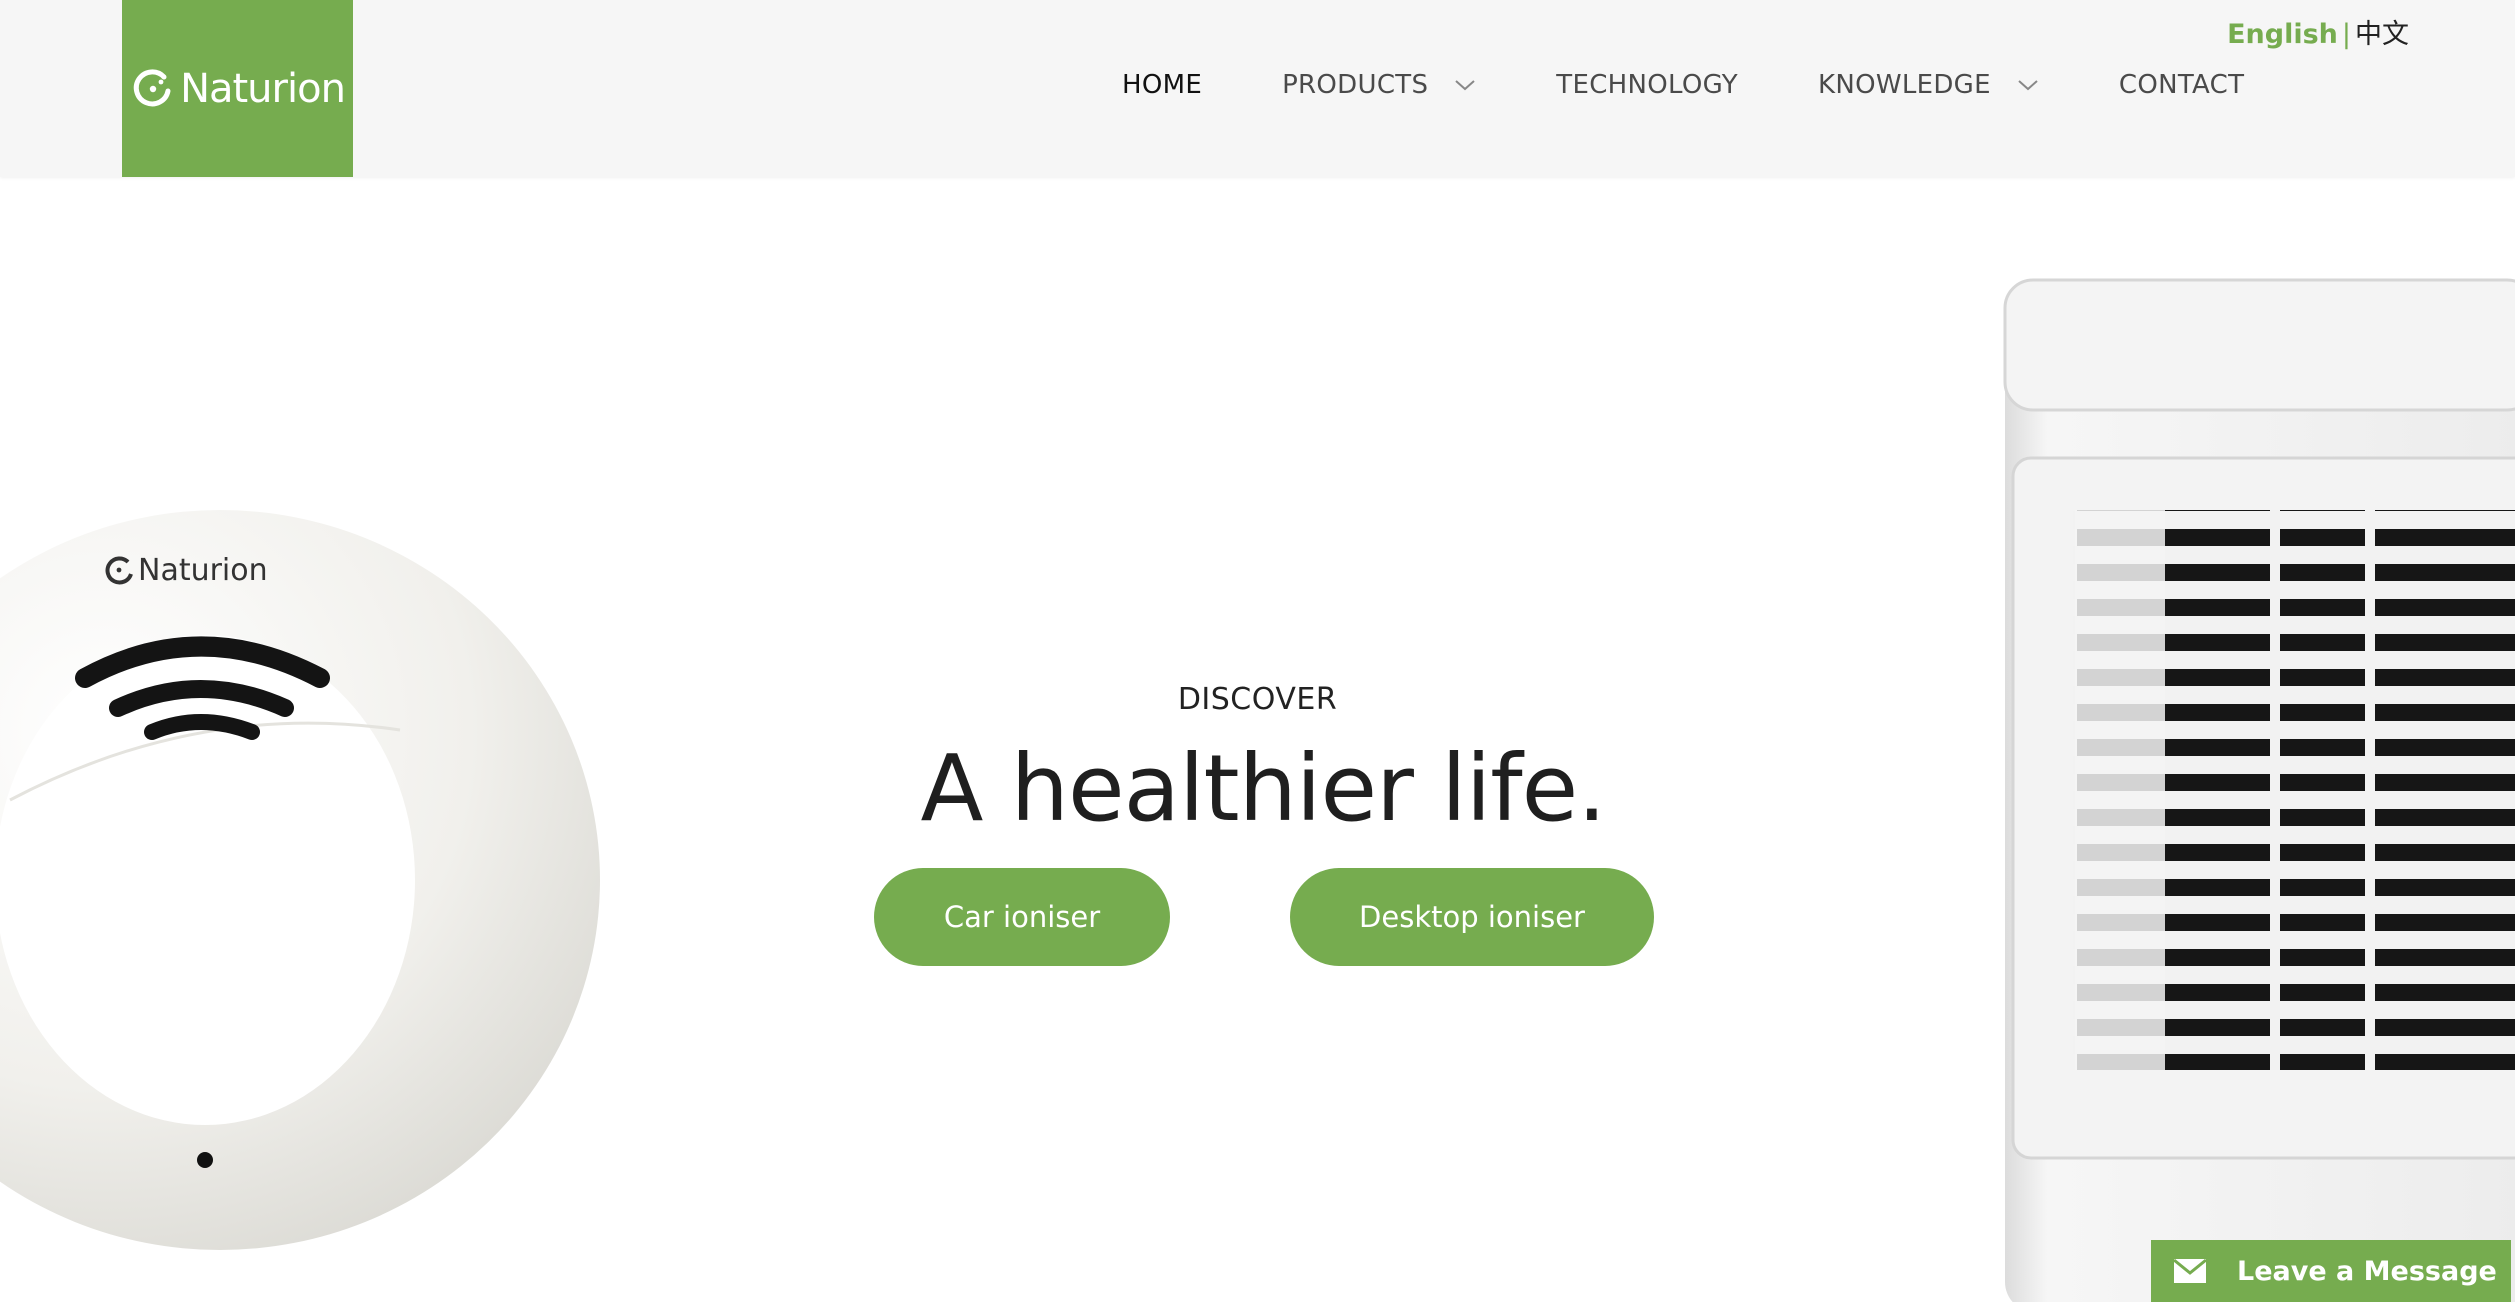 The height and width of the screenshot is (1302, 2515). What do you see at coordinates (2181, 85) in the screenshot?
I see `nav-contact: CONTACT` at bounding box center [2181, 85].